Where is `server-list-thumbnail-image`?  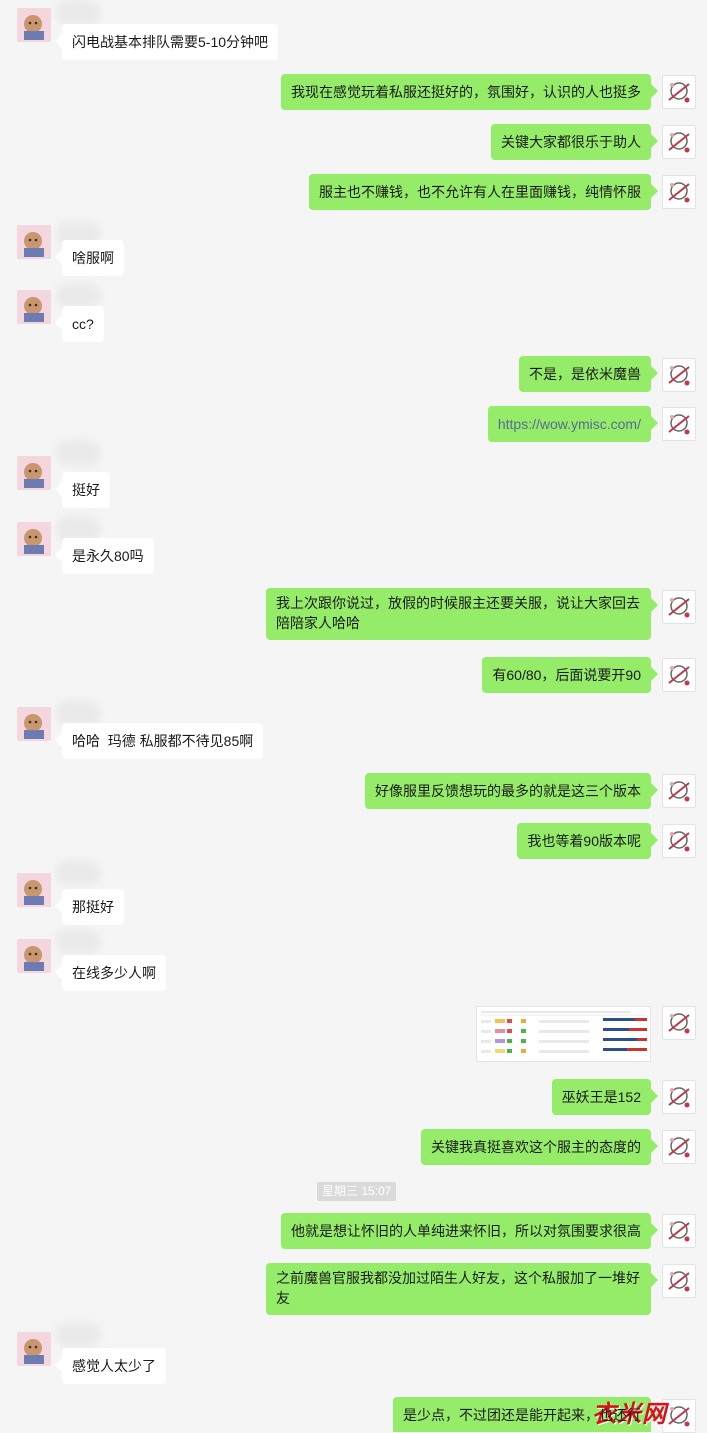
server-list-thumbnail-image is located at coordinates (563, 1034).